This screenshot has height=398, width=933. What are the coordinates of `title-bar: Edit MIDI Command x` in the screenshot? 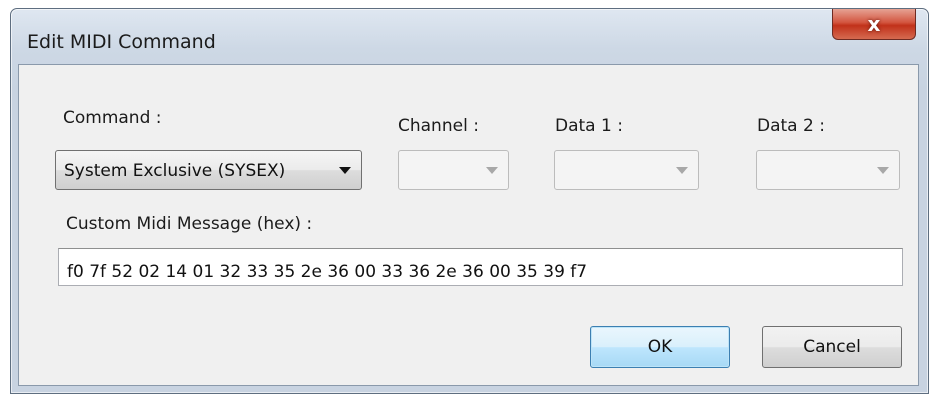 It's located at (469, 37).